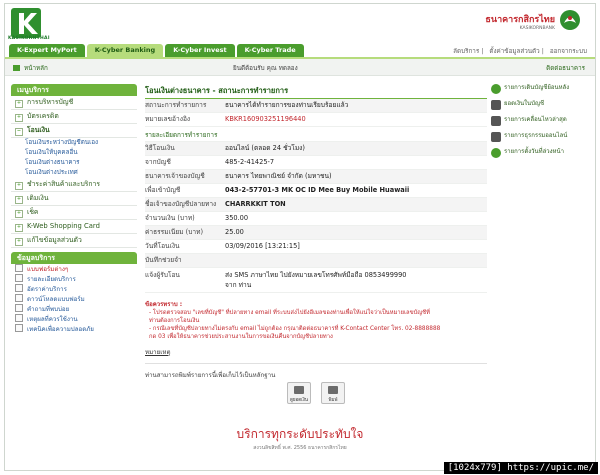 This screenshot has height=475, width=600. Describe the element at coordinates (568, 51) in the screenshot. I see `logout-link: ออกจากระบบ` at that location.